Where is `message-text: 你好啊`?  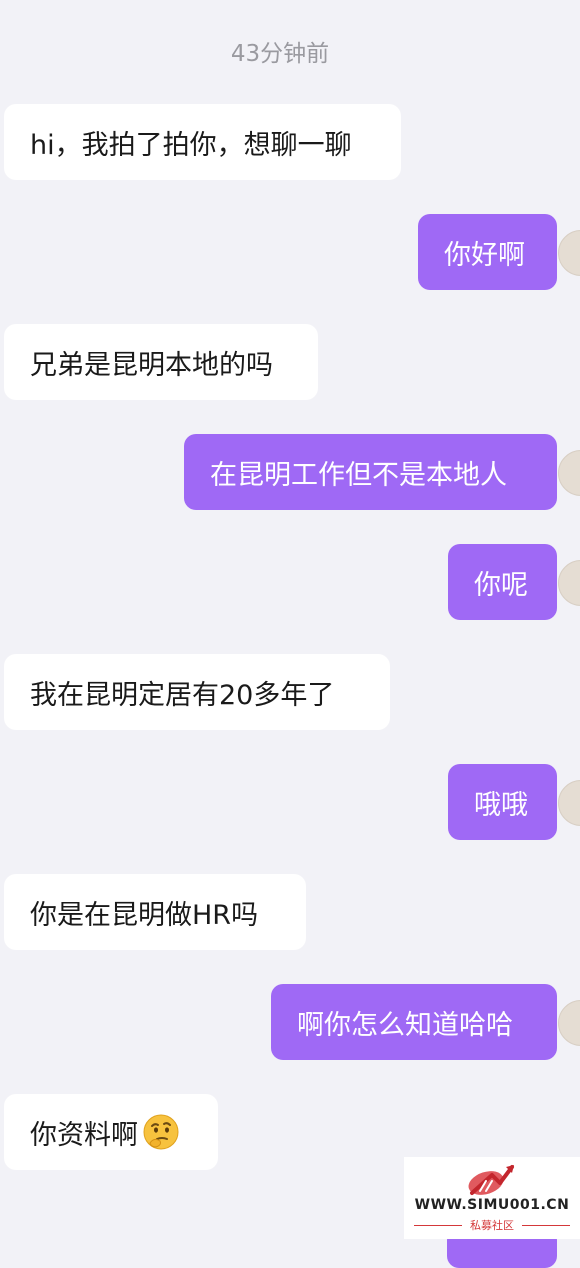
message-text: 你好啊 is located at coordinates (484, 255).